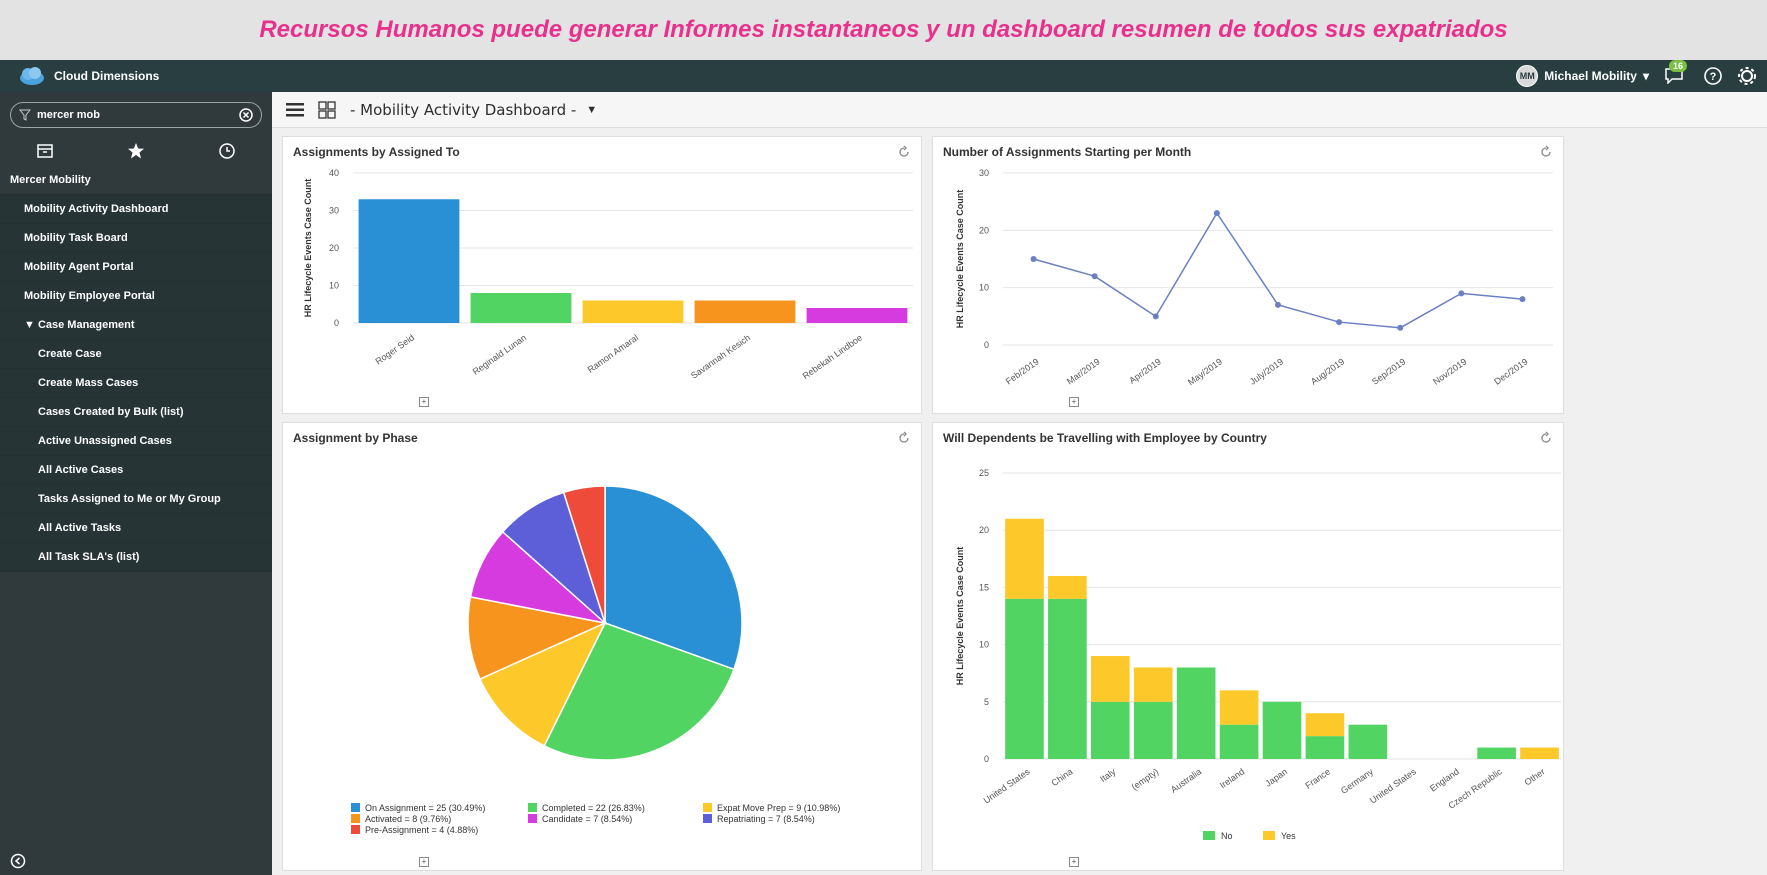  What do you see at coordinates (1067, 152) in the screenshot?
I see `widget-title: Number of Assignments Starting per Month` at bounding box center [1067, 152].